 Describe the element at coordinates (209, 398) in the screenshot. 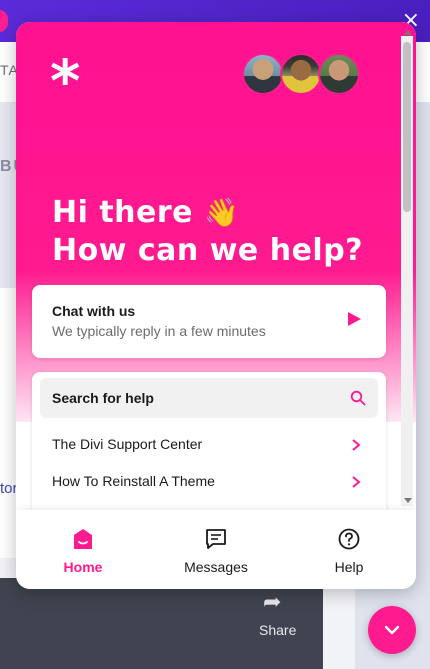

I see `search-input: Search for help` at that location.